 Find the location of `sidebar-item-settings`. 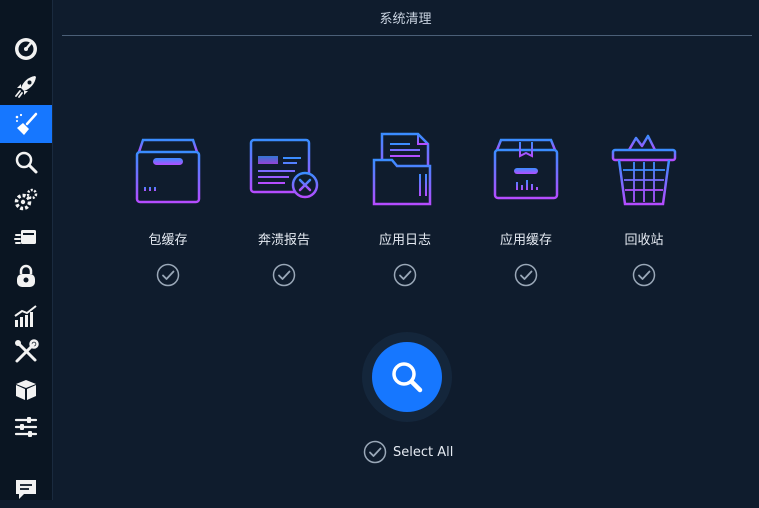

sidebar-item-settings is located at coordinates (26, 200).